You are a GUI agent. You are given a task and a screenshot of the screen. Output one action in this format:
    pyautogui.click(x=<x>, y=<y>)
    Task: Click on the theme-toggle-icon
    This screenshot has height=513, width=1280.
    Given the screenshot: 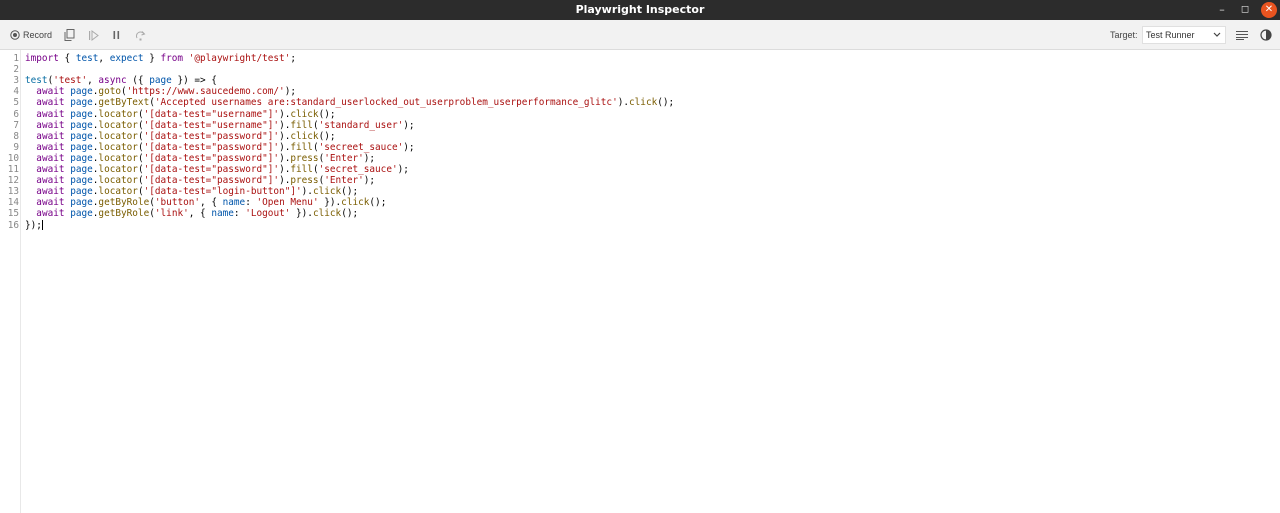 What is the action you would take?
    pyautogui.click(x=1266, y=35)
    